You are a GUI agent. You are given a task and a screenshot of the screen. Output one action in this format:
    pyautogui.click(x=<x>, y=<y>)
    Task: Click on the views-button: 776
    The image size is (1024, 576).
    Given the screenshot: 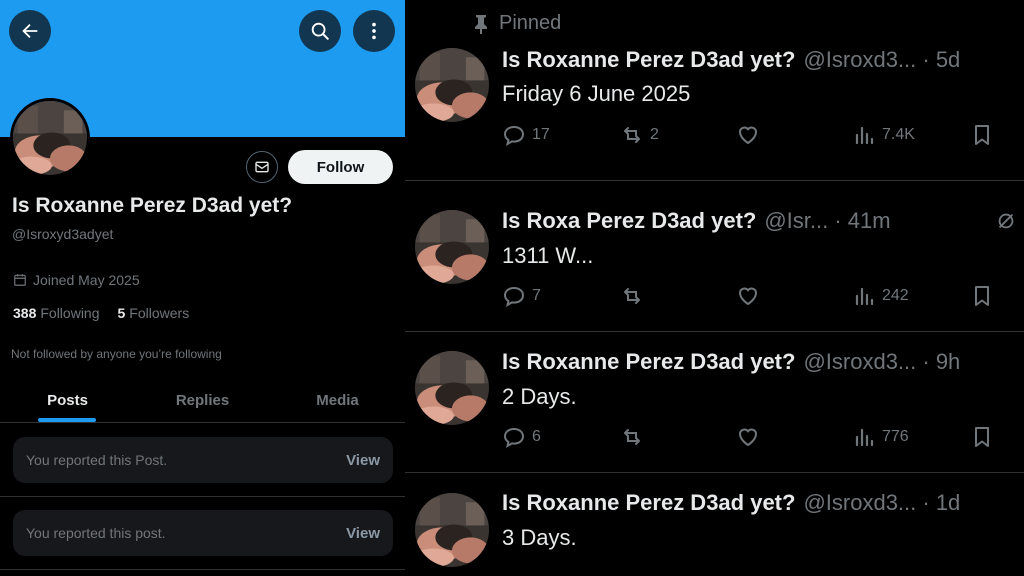 What is the action you would take?
    pyautogui.click(x=880, y=437)
    